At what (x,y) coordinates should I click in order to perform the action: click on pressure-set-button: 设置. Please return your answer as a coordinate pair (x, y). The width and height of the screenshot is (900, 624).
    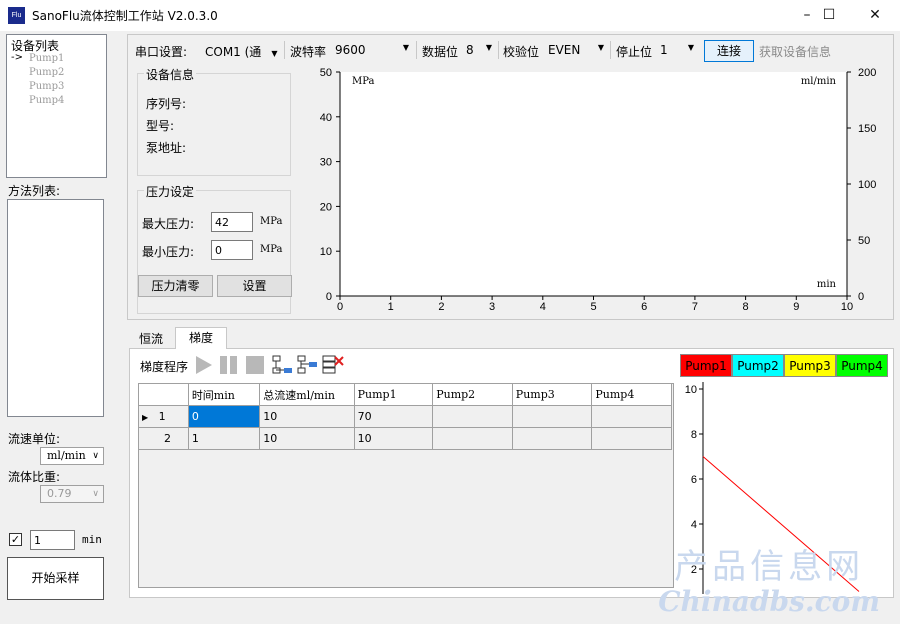
    Looking at the image, I should click on (254, 286).